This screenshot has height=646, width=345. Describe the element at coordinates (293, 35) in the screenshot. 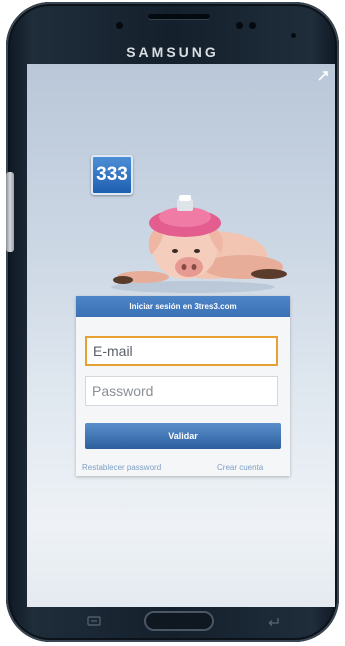

I see `led-indicator` at that location.